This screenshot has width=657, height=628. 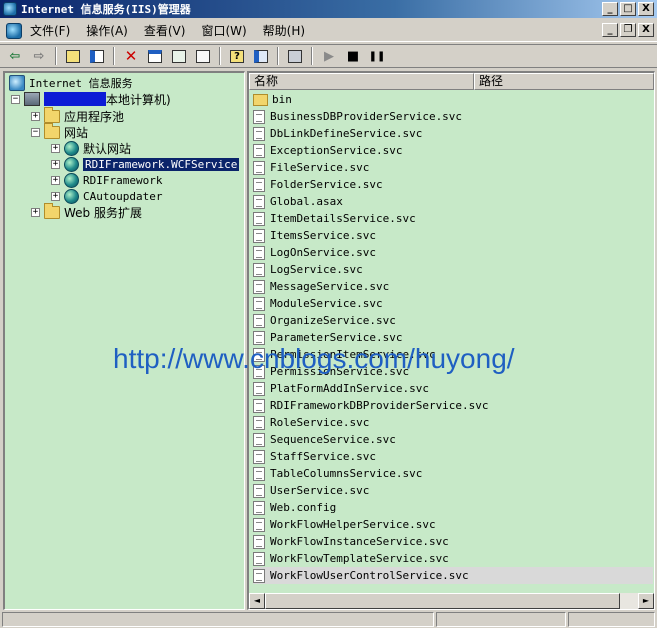 I want to click on stop-button: ■, so click(x=353, y=56).